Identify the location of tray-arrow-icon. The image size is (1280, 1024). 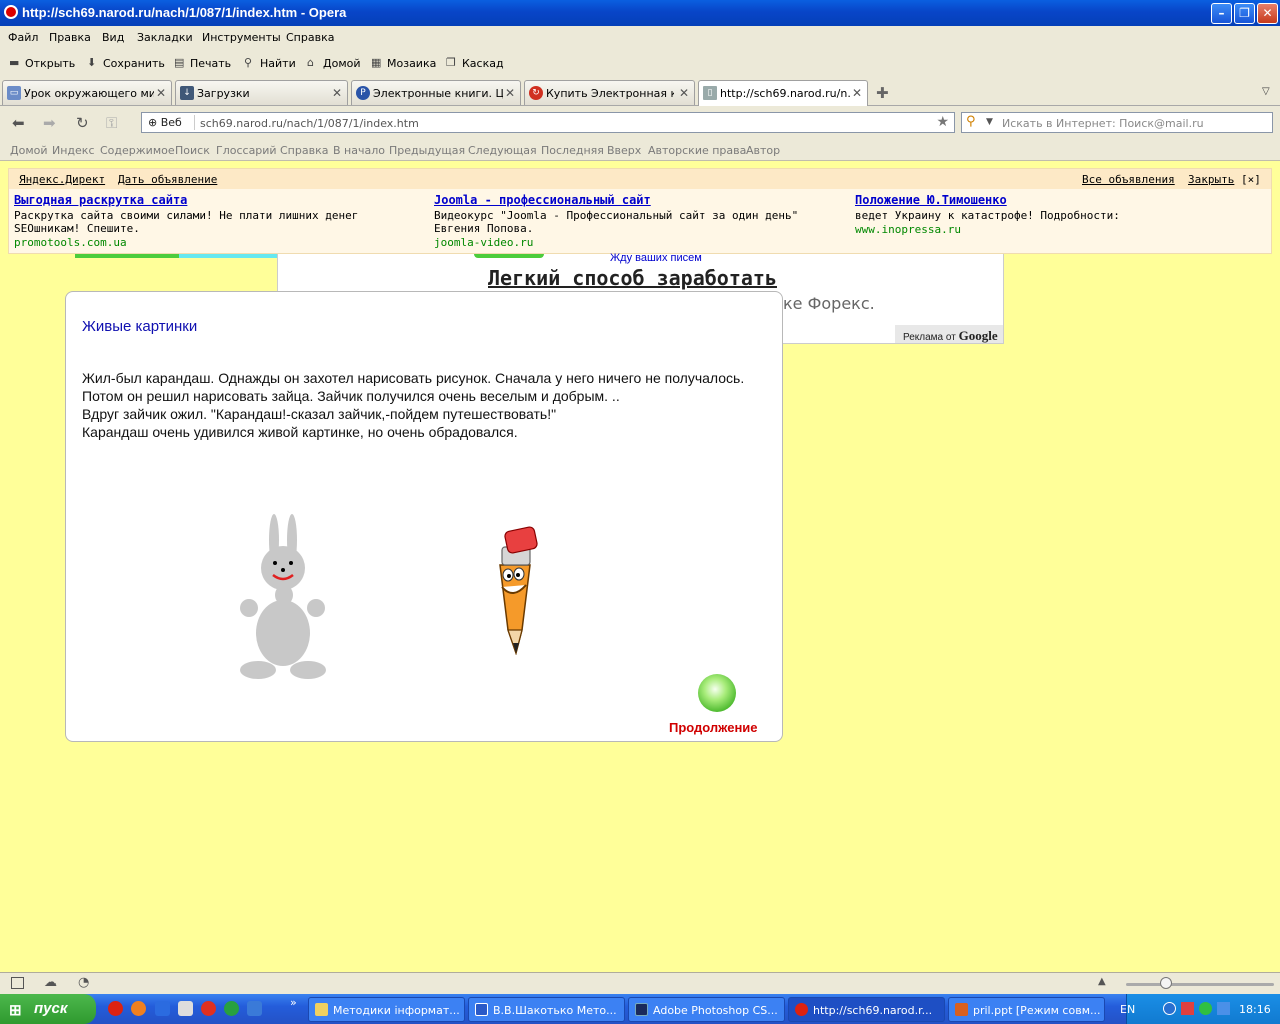
(1169, 1008).